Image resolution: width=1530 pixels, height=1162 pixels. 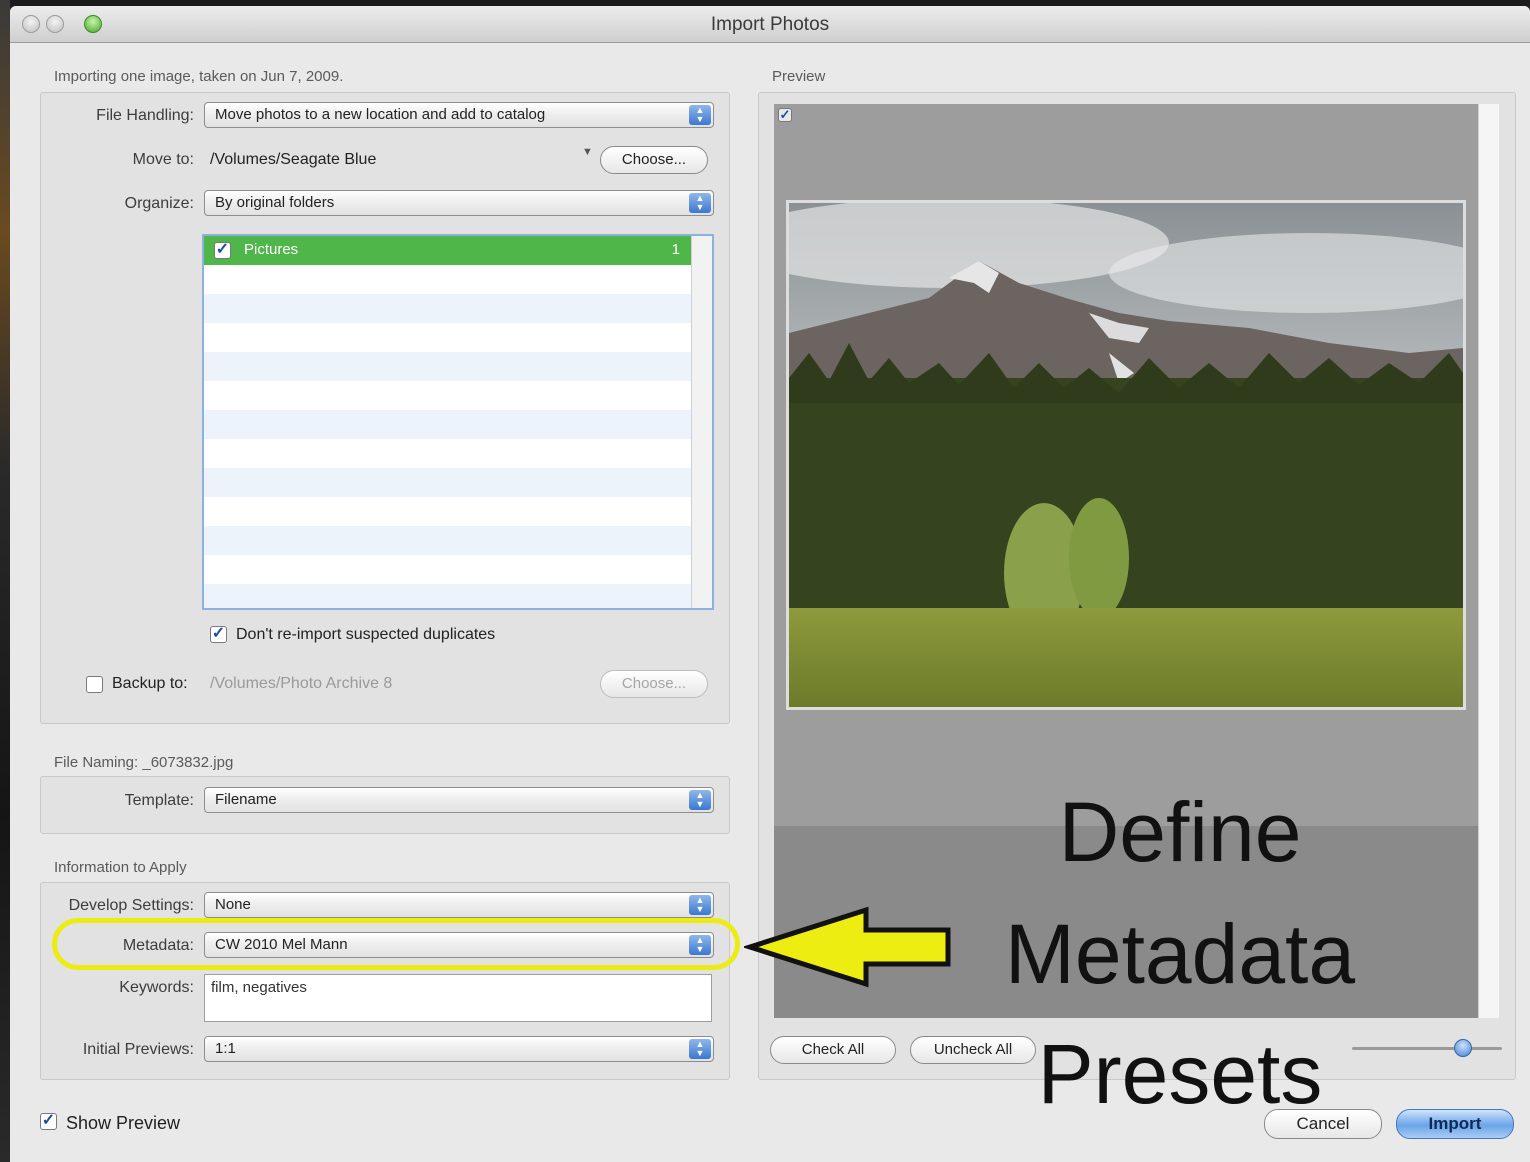 I want to click on annotation-line-3: Presets, so click(x=1180, y=1074).